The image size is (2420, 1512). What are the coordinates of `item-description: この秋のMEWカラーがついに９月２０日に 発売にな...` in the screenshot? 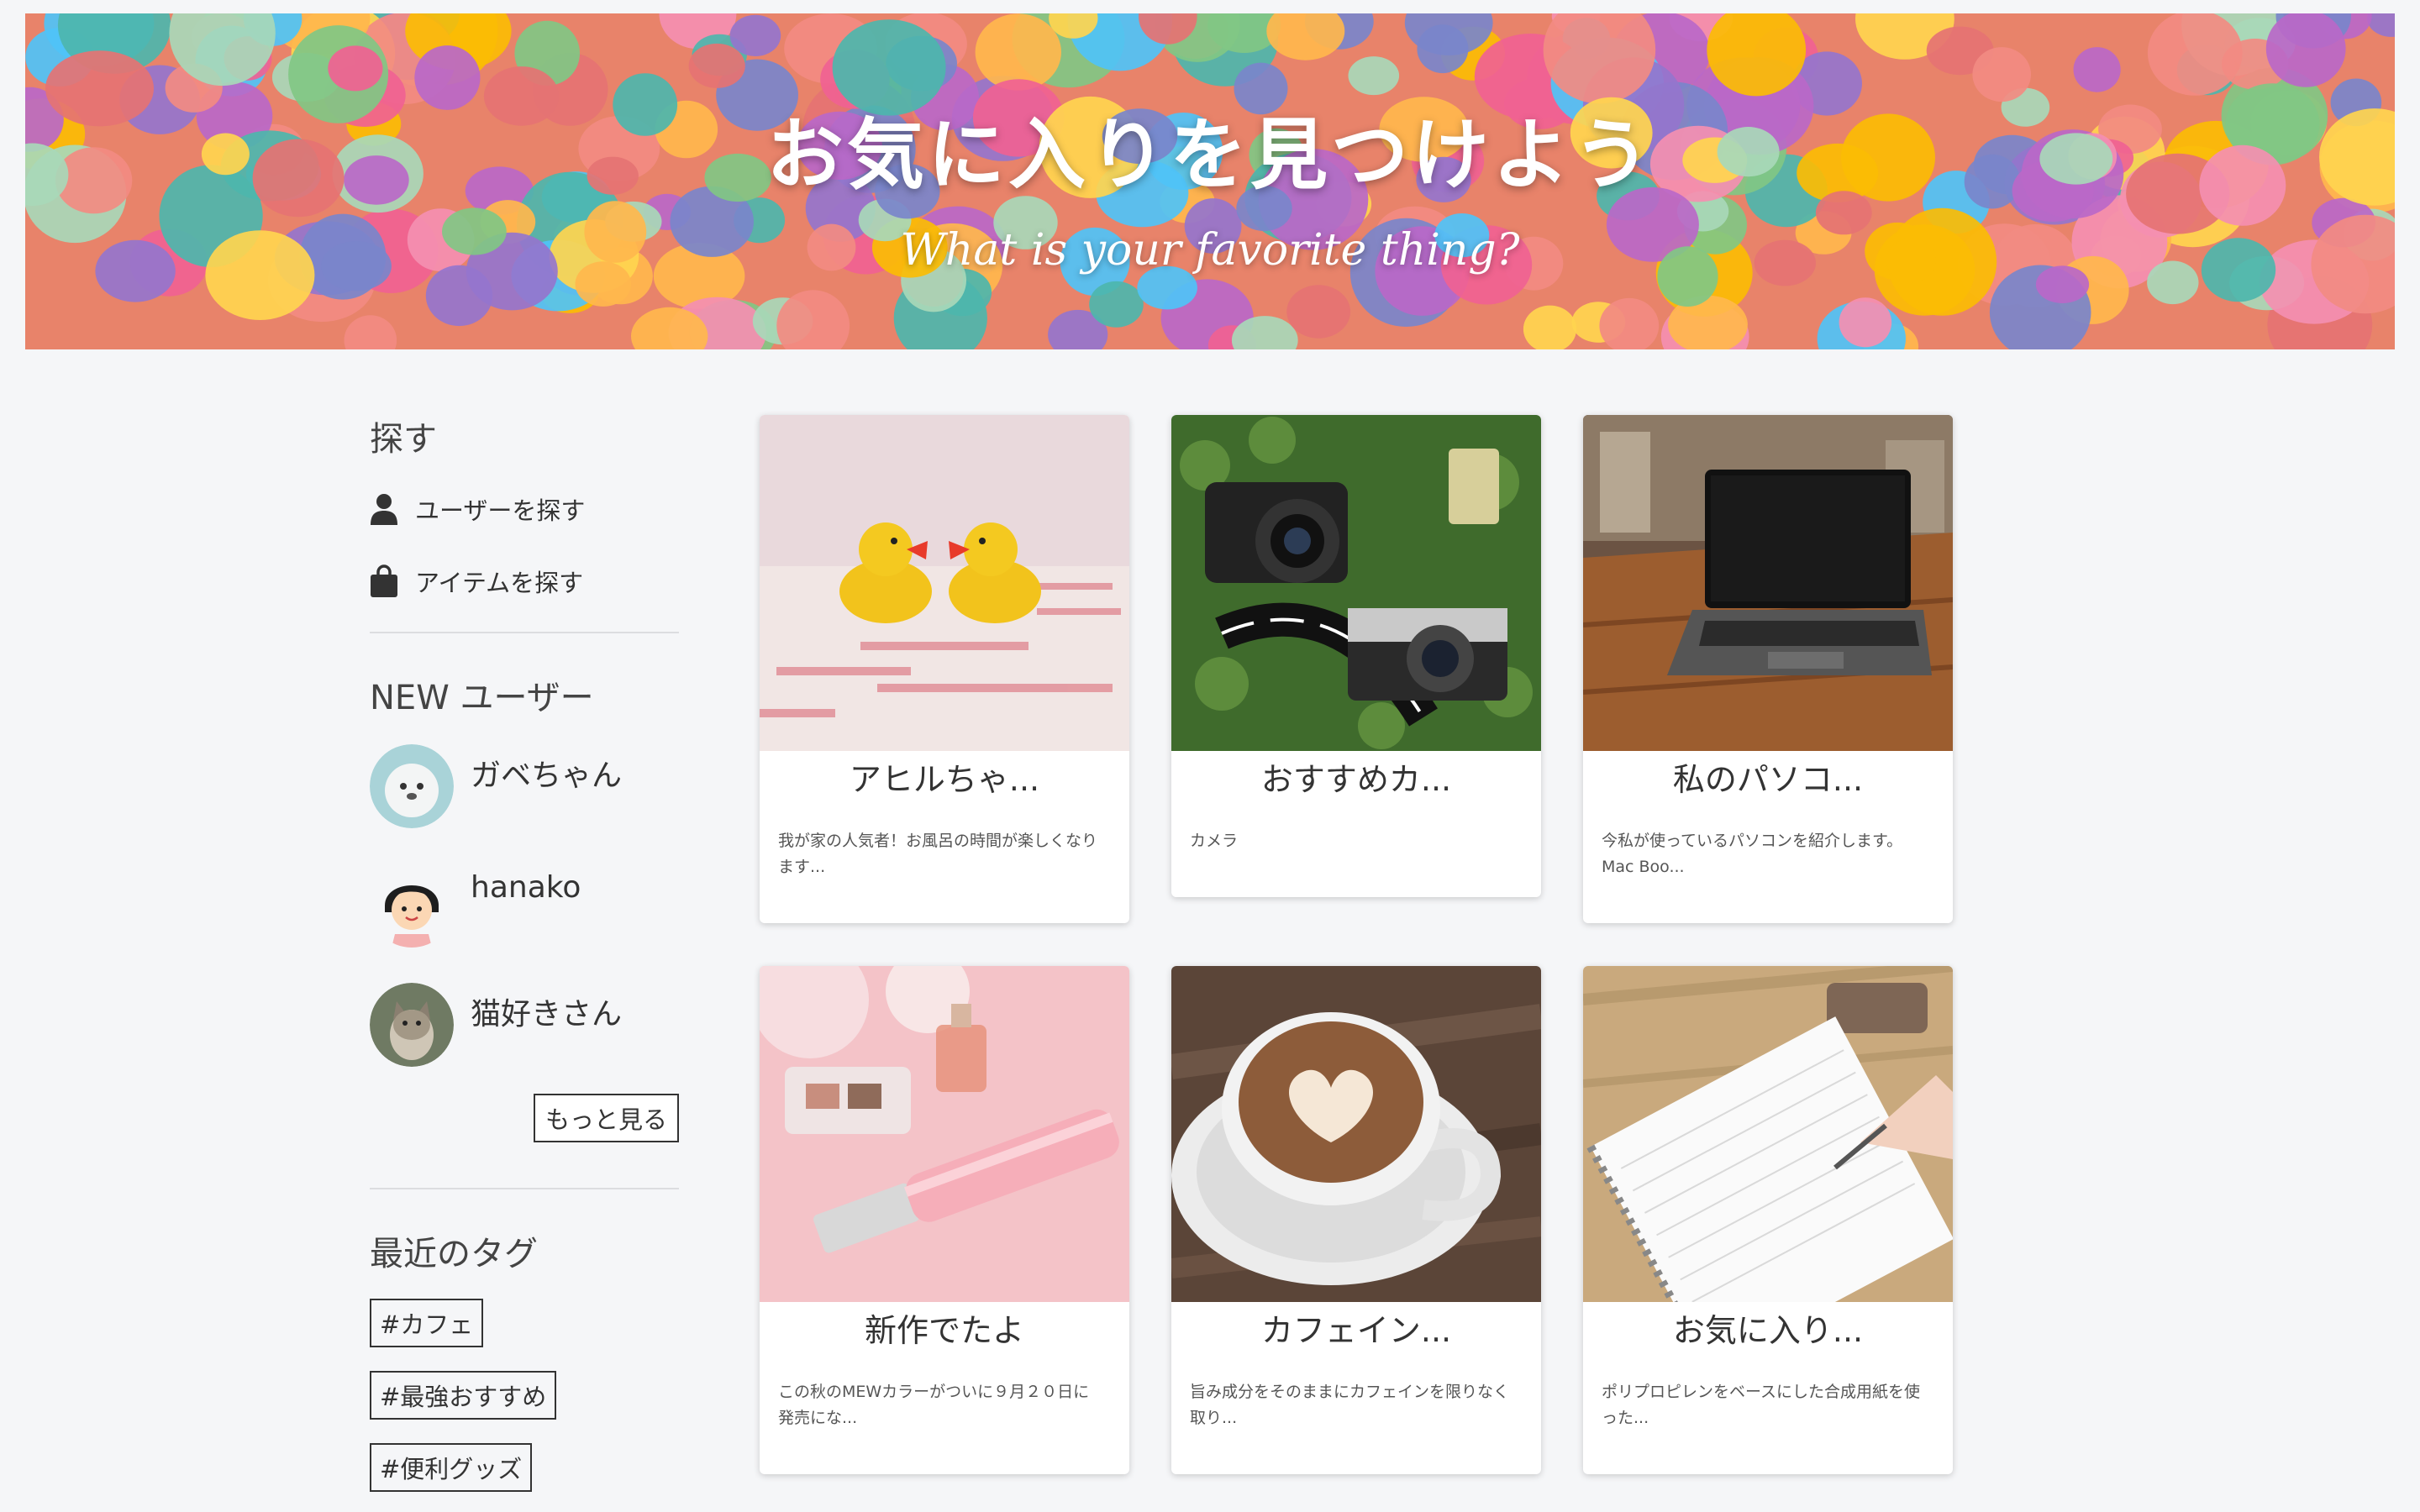 It's located at (944, 1392).